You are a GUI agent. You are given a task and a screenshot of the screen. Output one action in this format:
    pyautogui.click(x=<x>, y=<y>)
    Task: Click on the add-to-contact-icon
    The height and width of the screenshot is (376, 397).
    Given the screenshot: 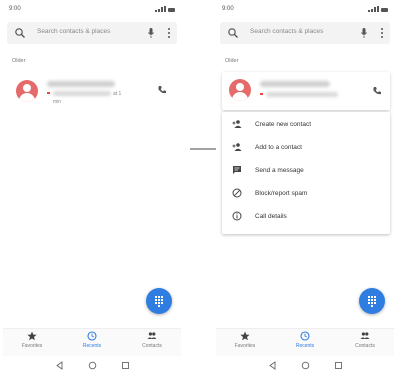 What is the action you would take?
    pyautogui.click(x=237, y=147)
    